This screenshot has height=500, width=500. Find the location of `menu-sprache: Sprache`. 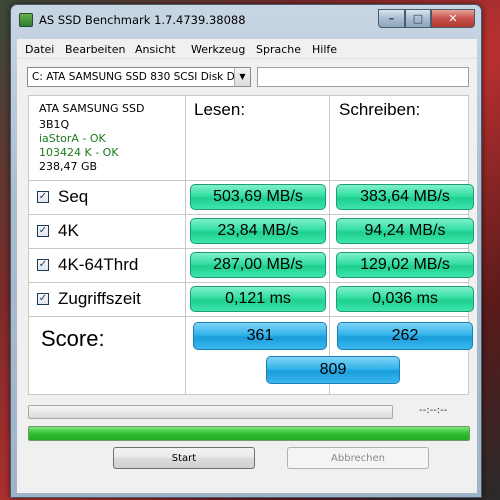

menu-sprache: Sprache is located at coordinates (278, 49).